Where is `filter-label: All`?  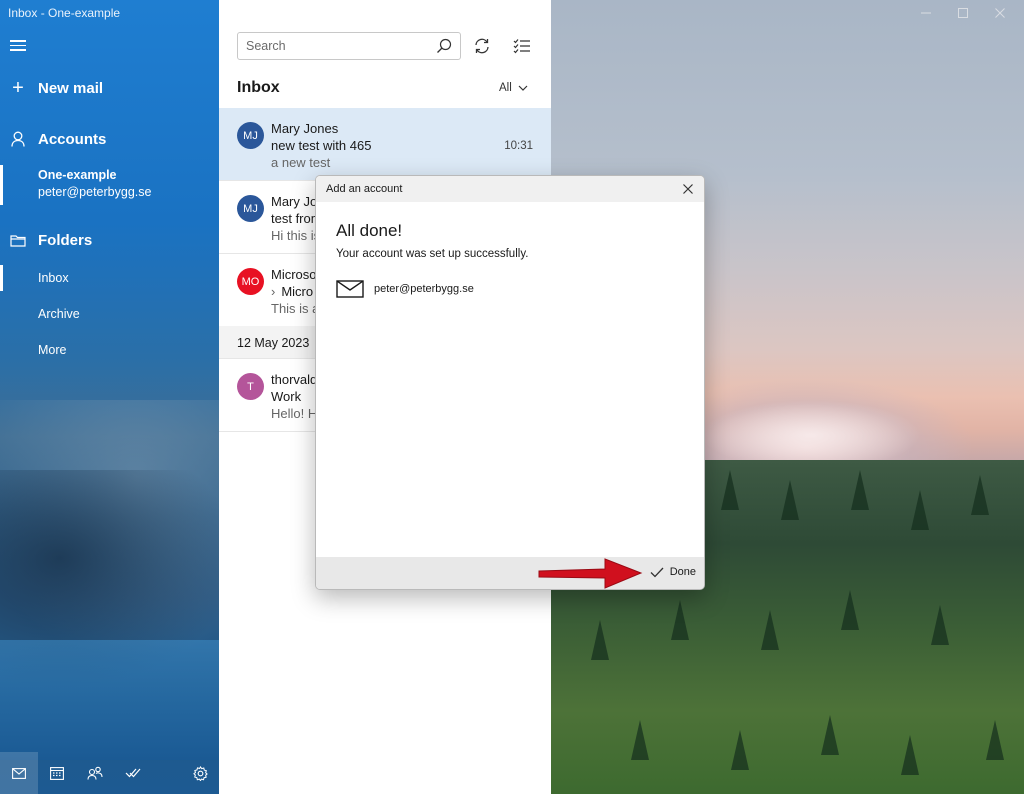
filter-label: All is located at coordinates (505, 88).